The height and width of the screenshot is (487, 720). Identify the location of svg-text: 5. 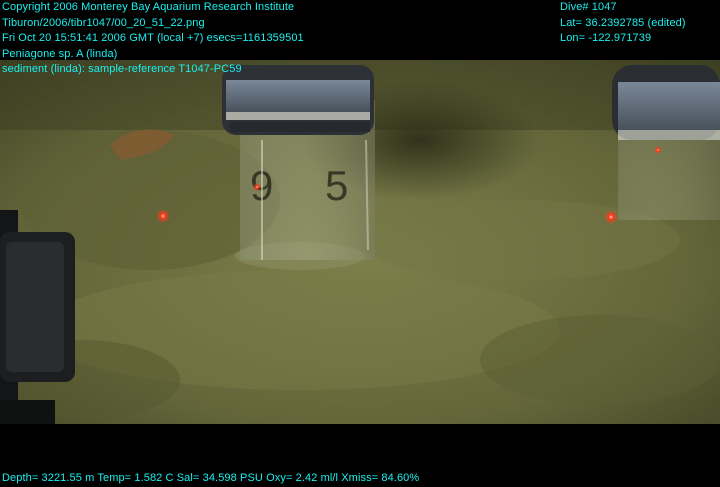
(336, 185).